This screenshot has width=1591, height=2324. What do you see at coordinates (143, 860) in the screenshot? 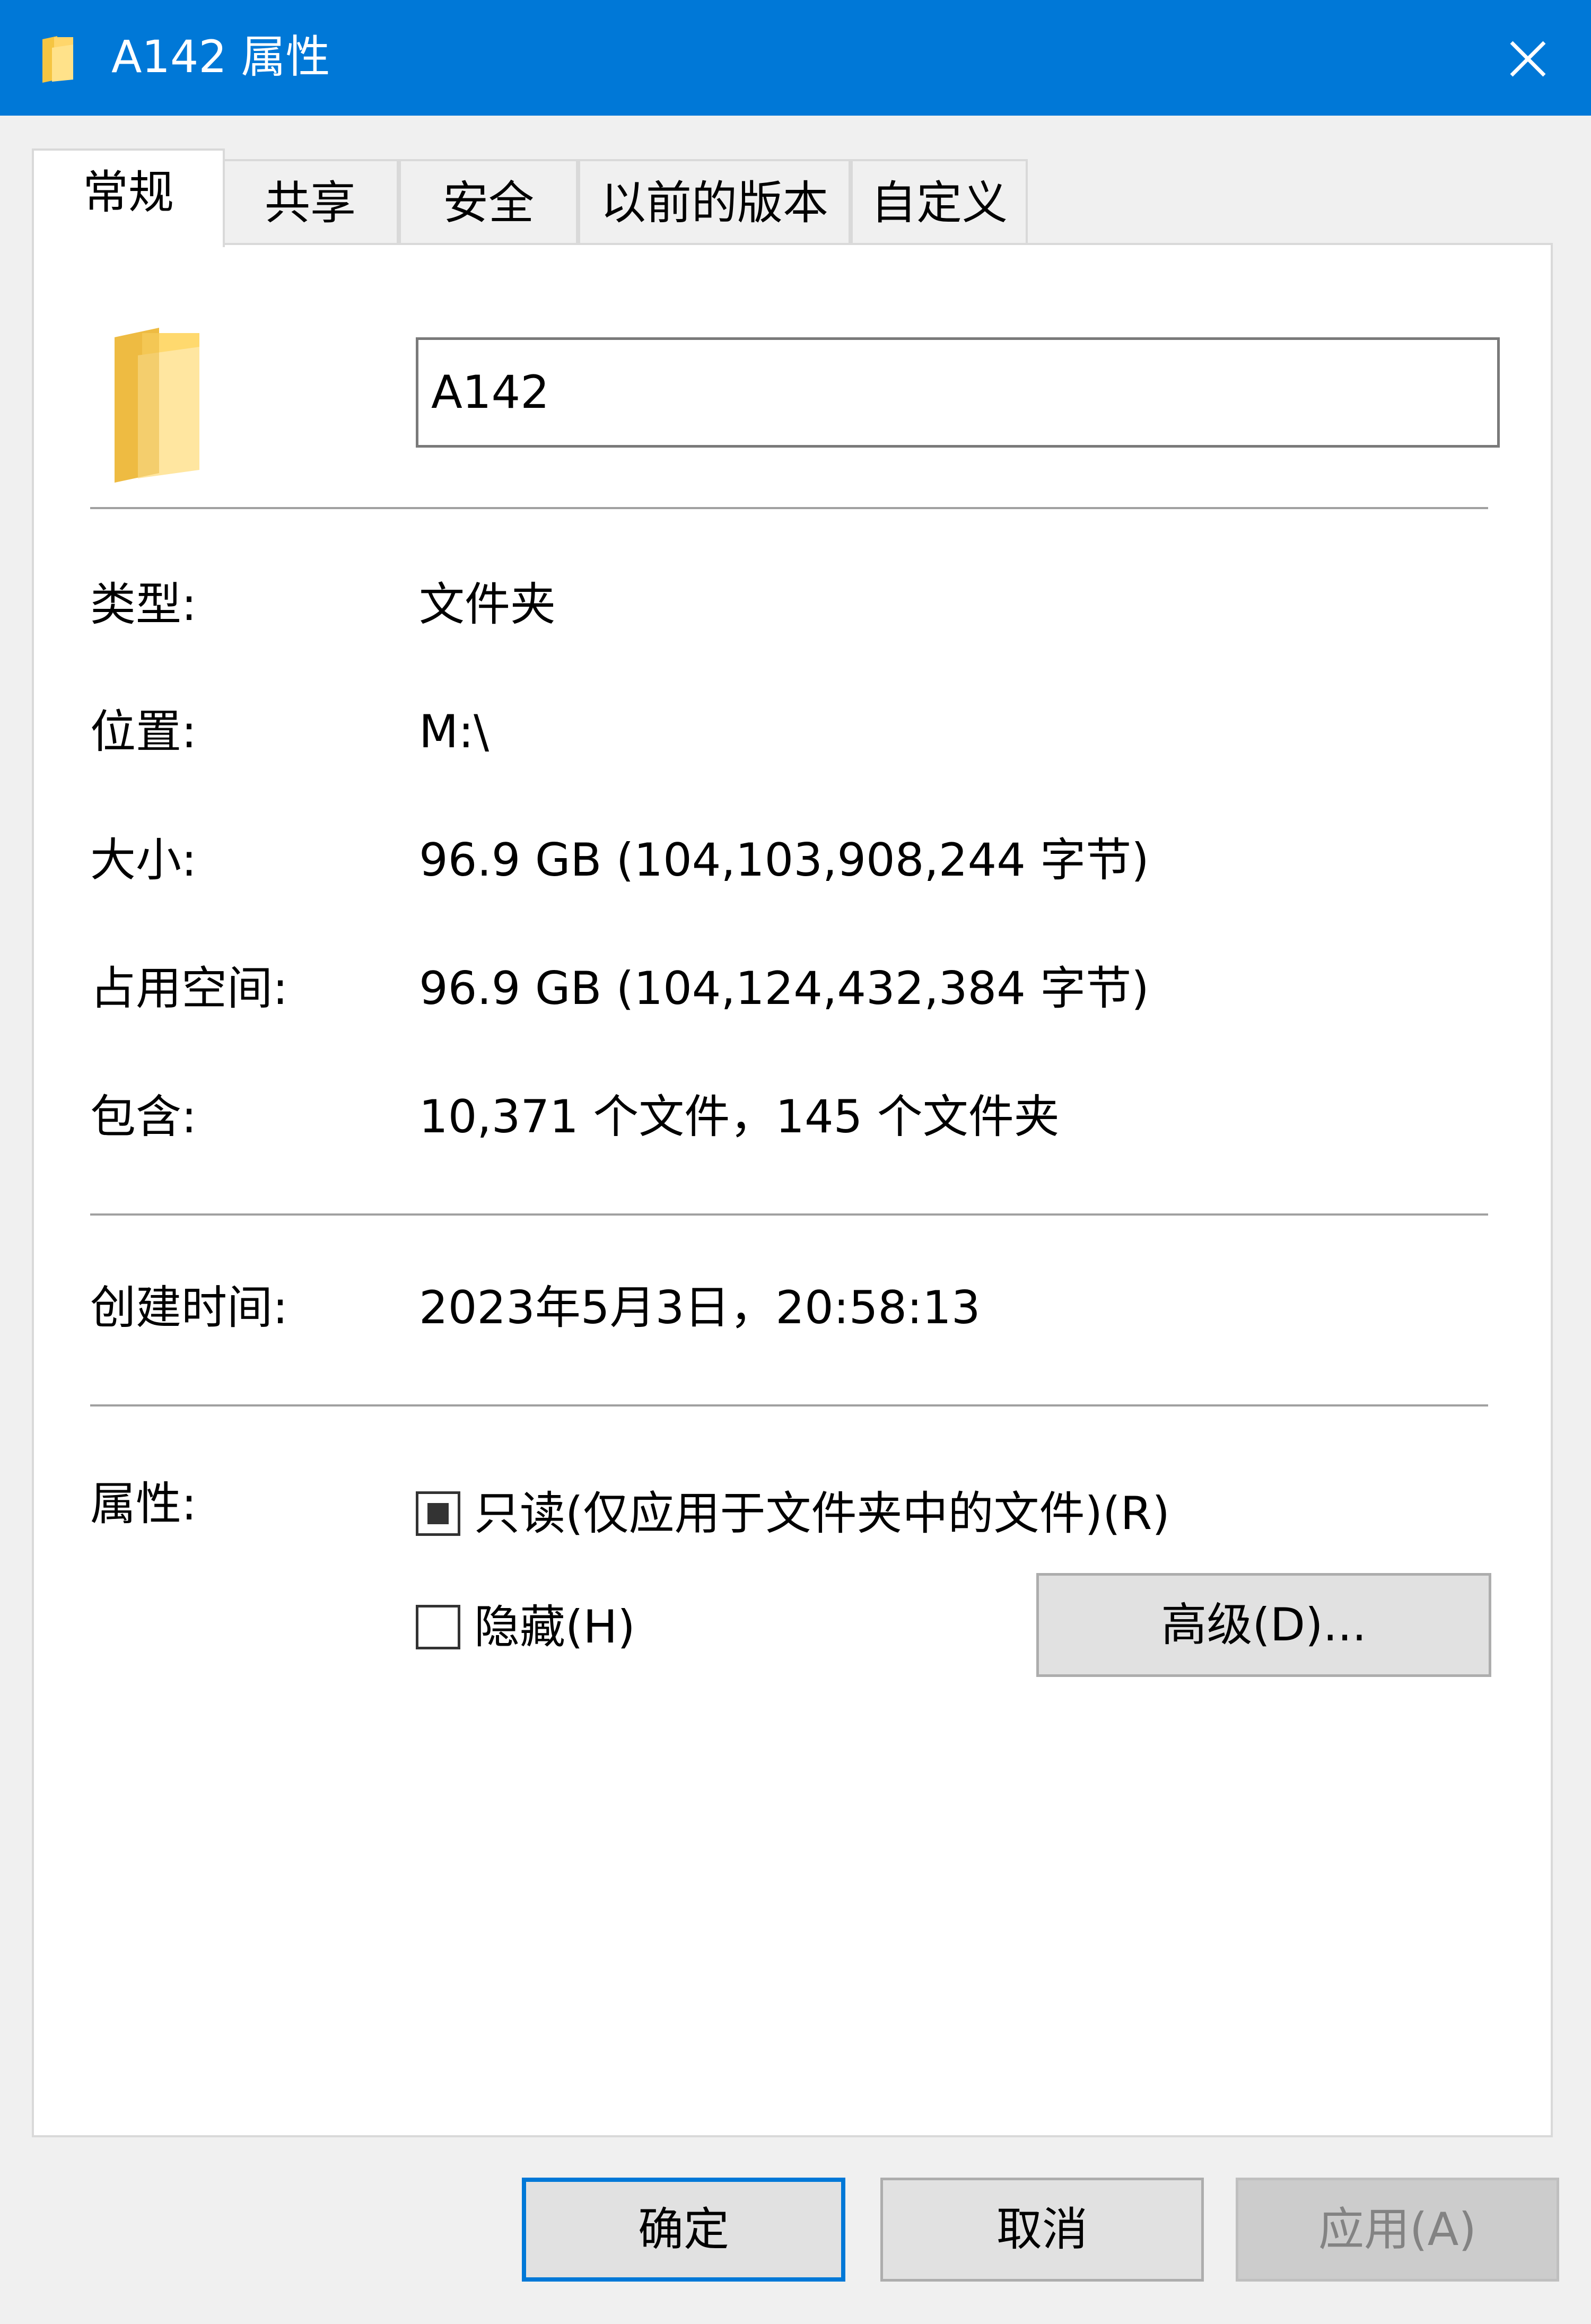
I see `size-label: 大小:` at bounding box center [143, 860].